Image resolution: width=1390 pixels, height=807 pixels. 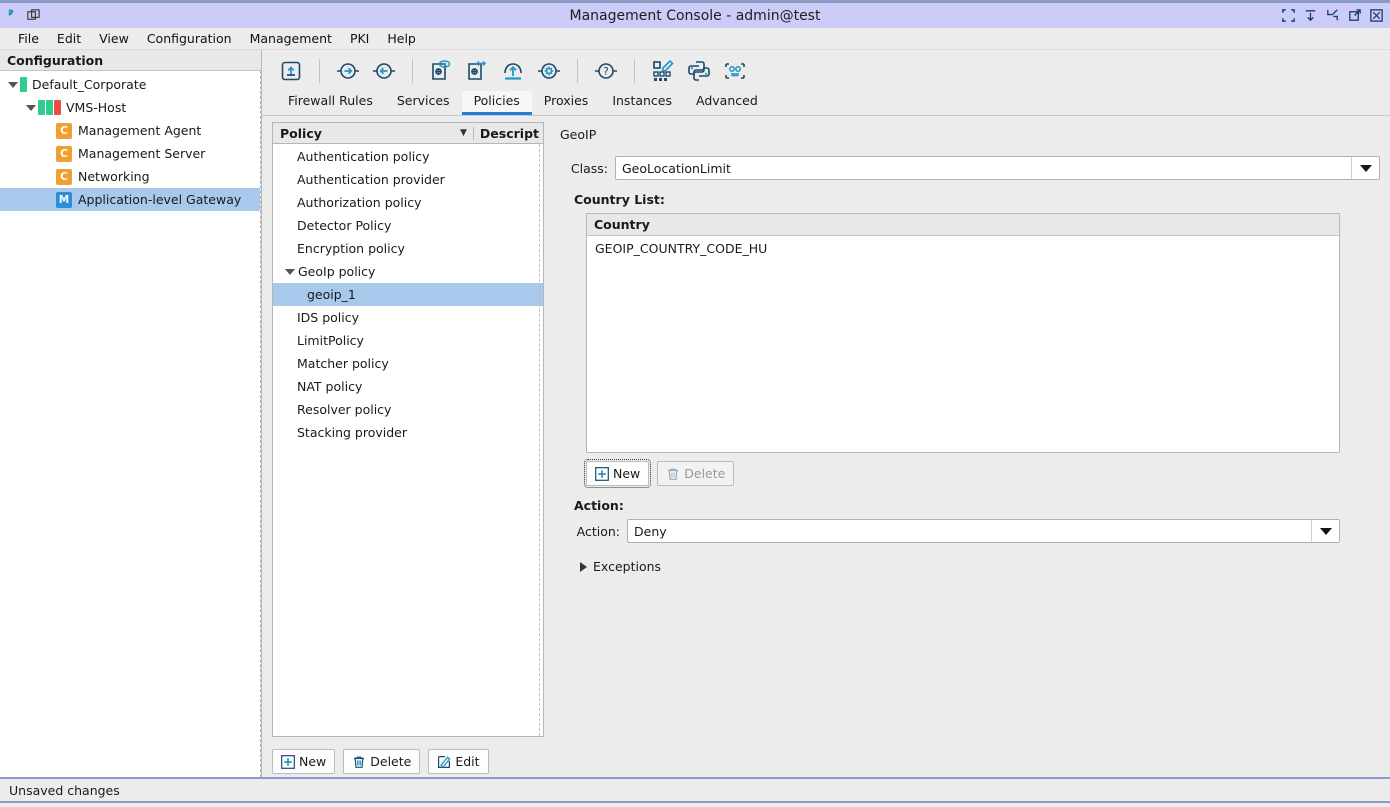 I want to click on python-icon, so click(x=699, y=71).